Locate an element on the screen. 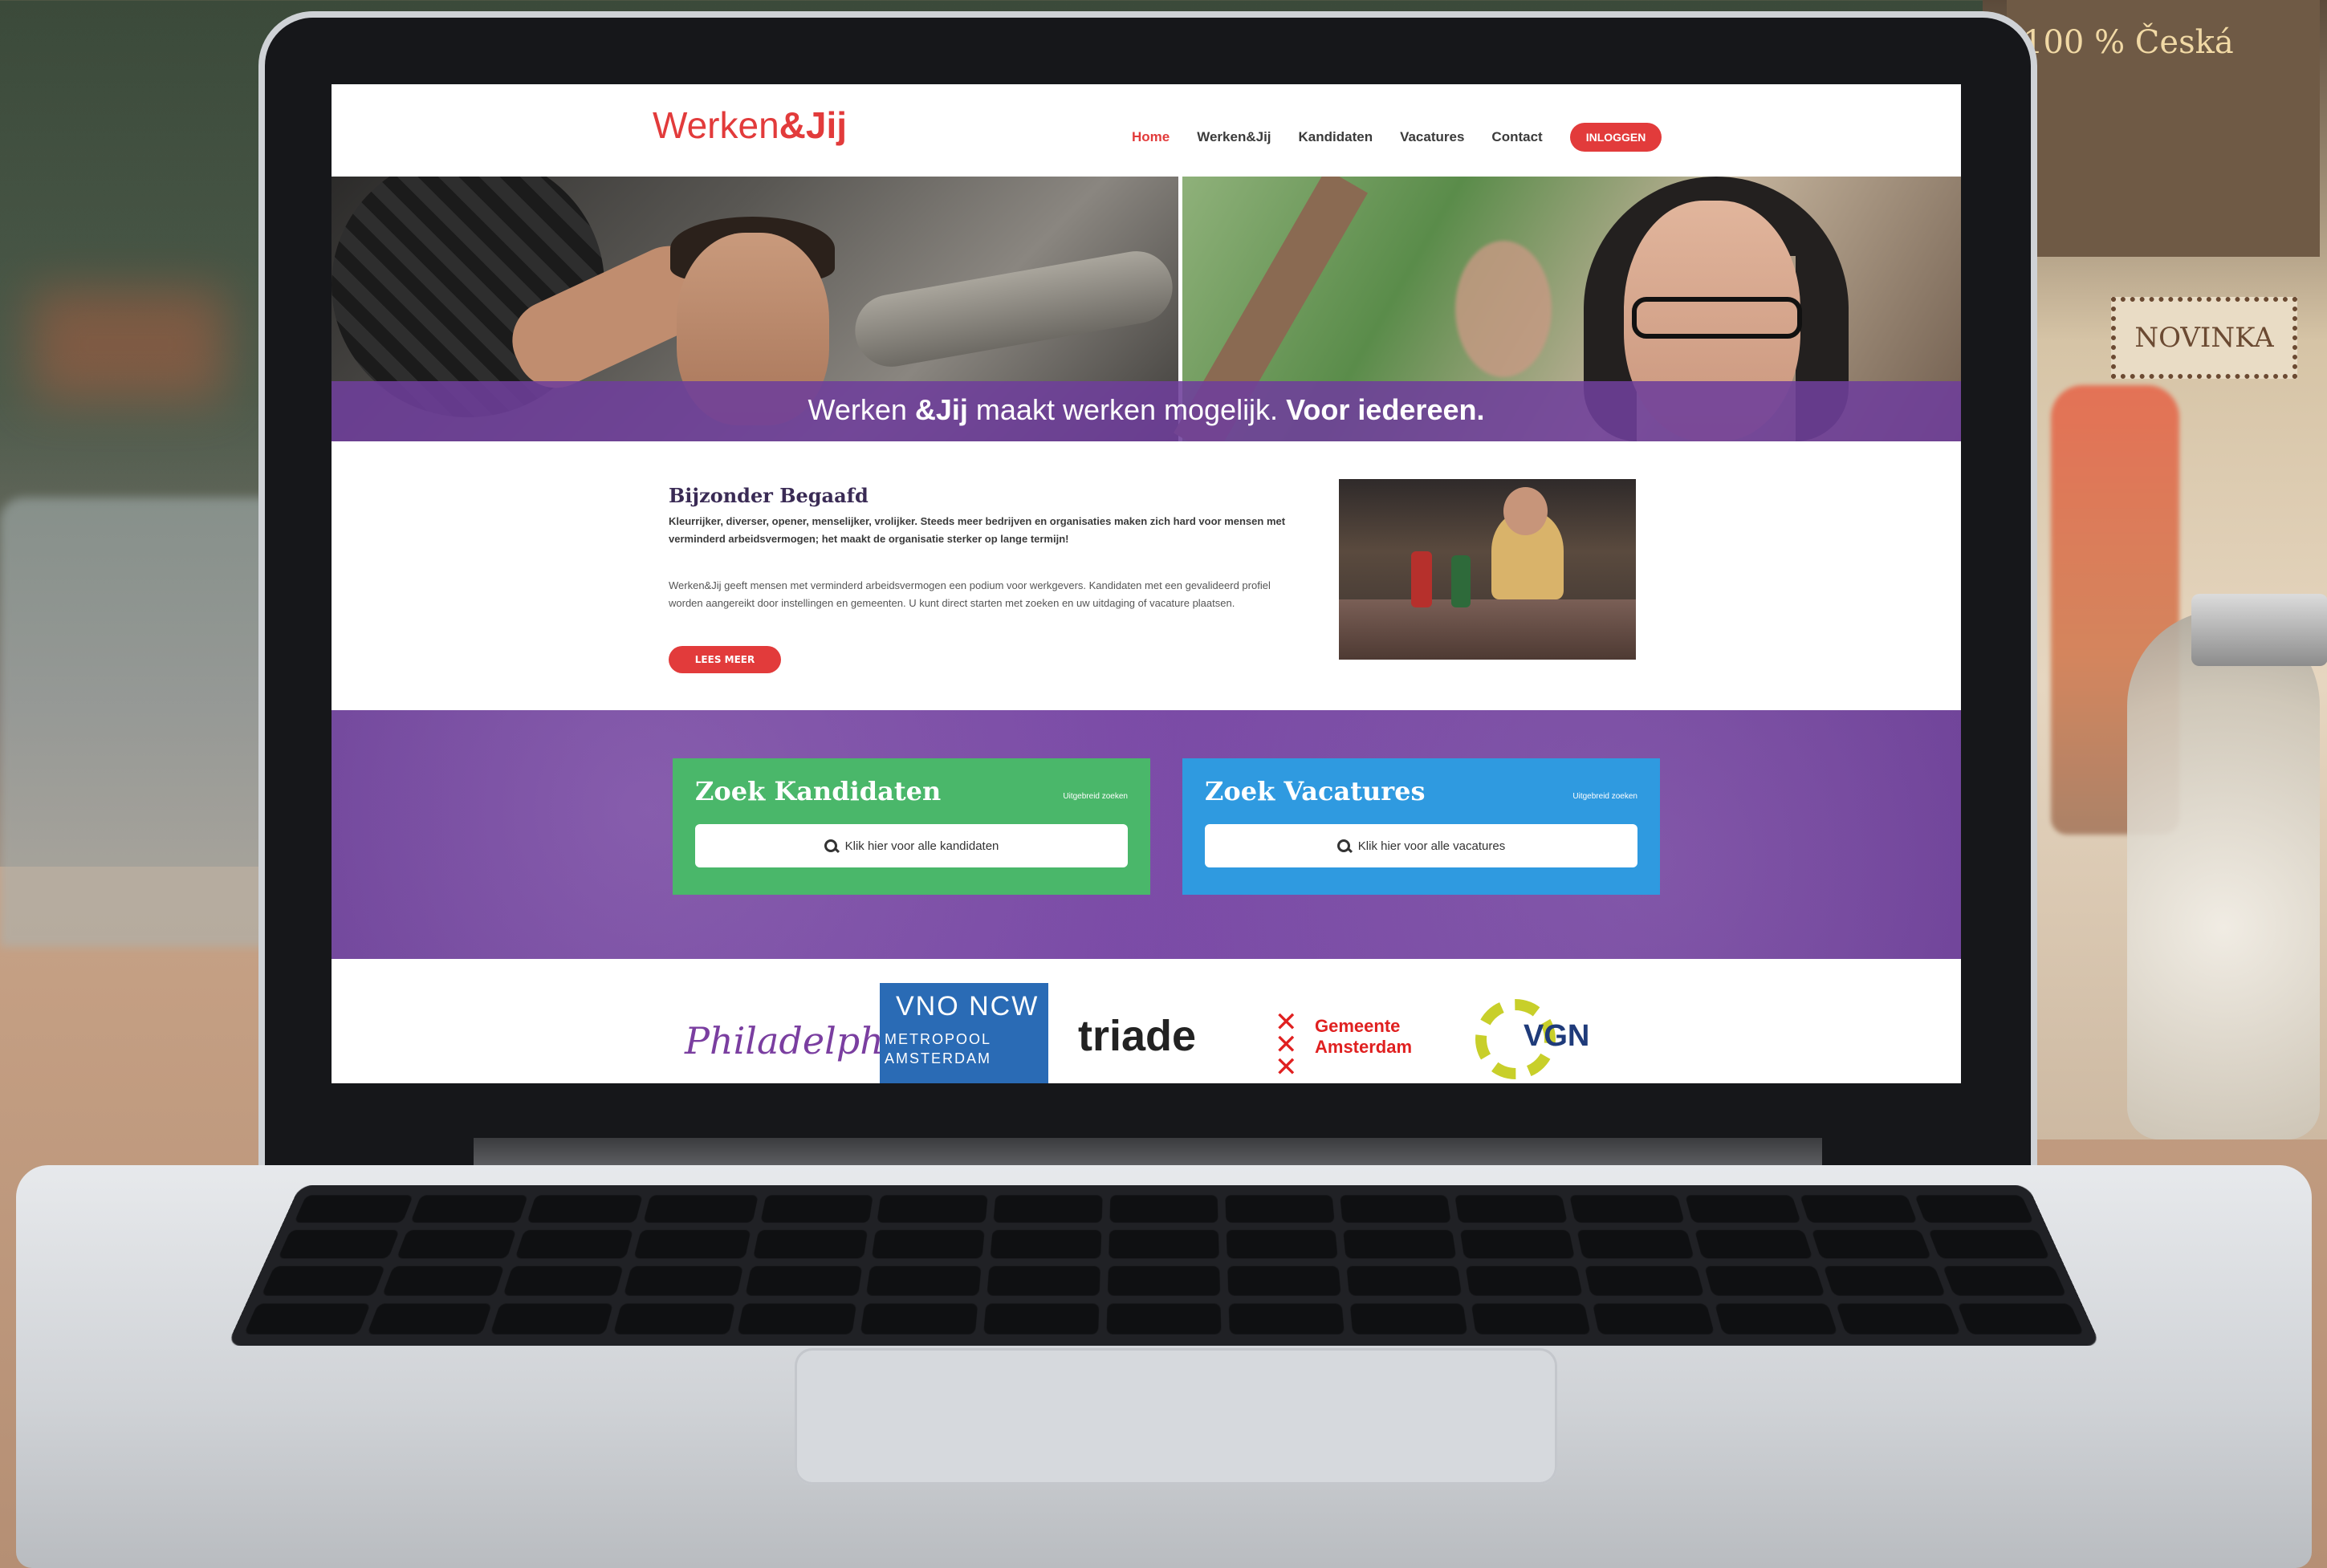  partner-triade-logo: triade is located at coordinates (1137, 1036).